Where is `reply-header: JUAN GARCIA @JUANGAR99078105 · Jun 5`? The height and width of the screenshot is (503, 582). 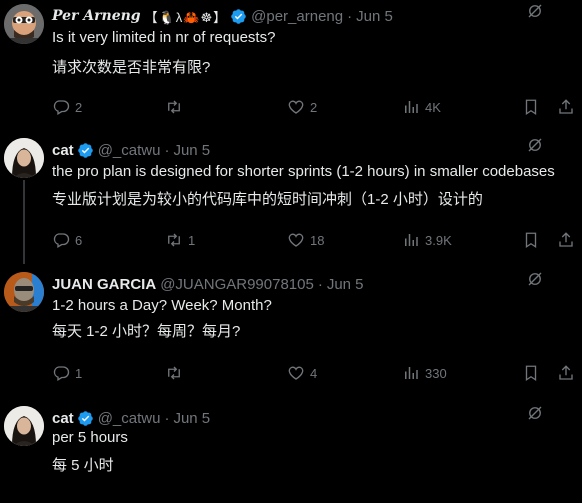 reply-header: JUAN GARCIA @JUANGAR99078105 · Jun 5 is located at coordinates (208, 284).